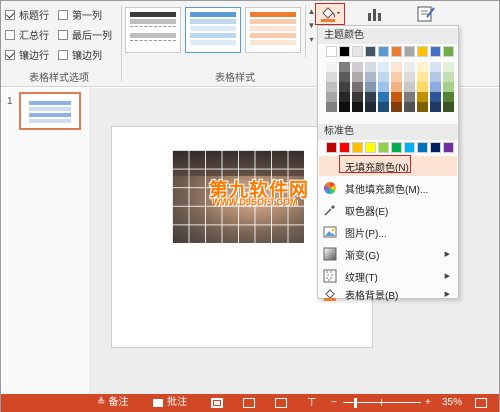  What do you see at coordinates (170, 403) in the screenshot?
I see `comments-button: 批注` at bounding box center [170, 403].